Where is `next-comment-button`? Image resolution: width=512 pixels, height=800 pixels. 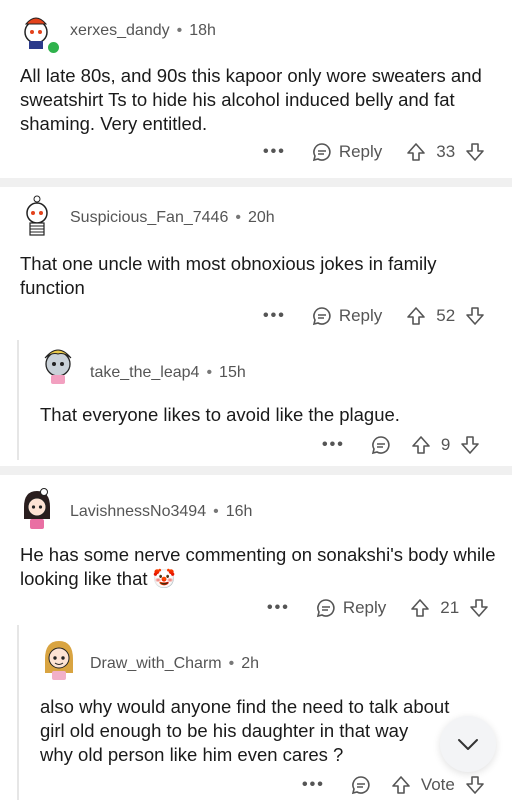
next-comment-button is located at coordinates (468, 744).